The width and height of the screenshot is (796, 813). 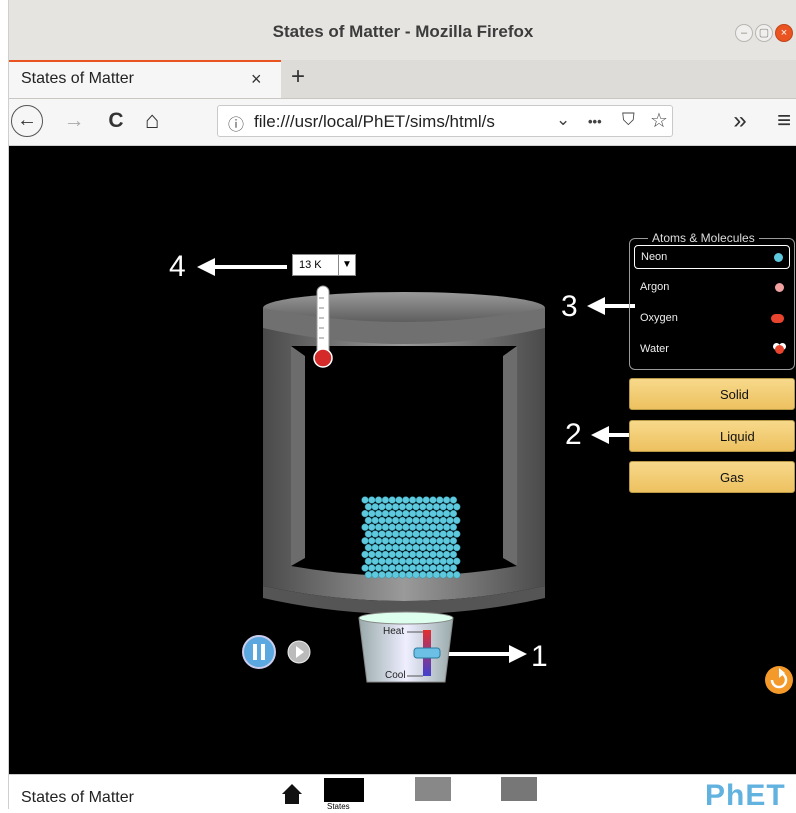 What do you see at coordinates (778, 257) in the screenshot?
I see `neon-atom-icon` at bounding box center [778, 257].